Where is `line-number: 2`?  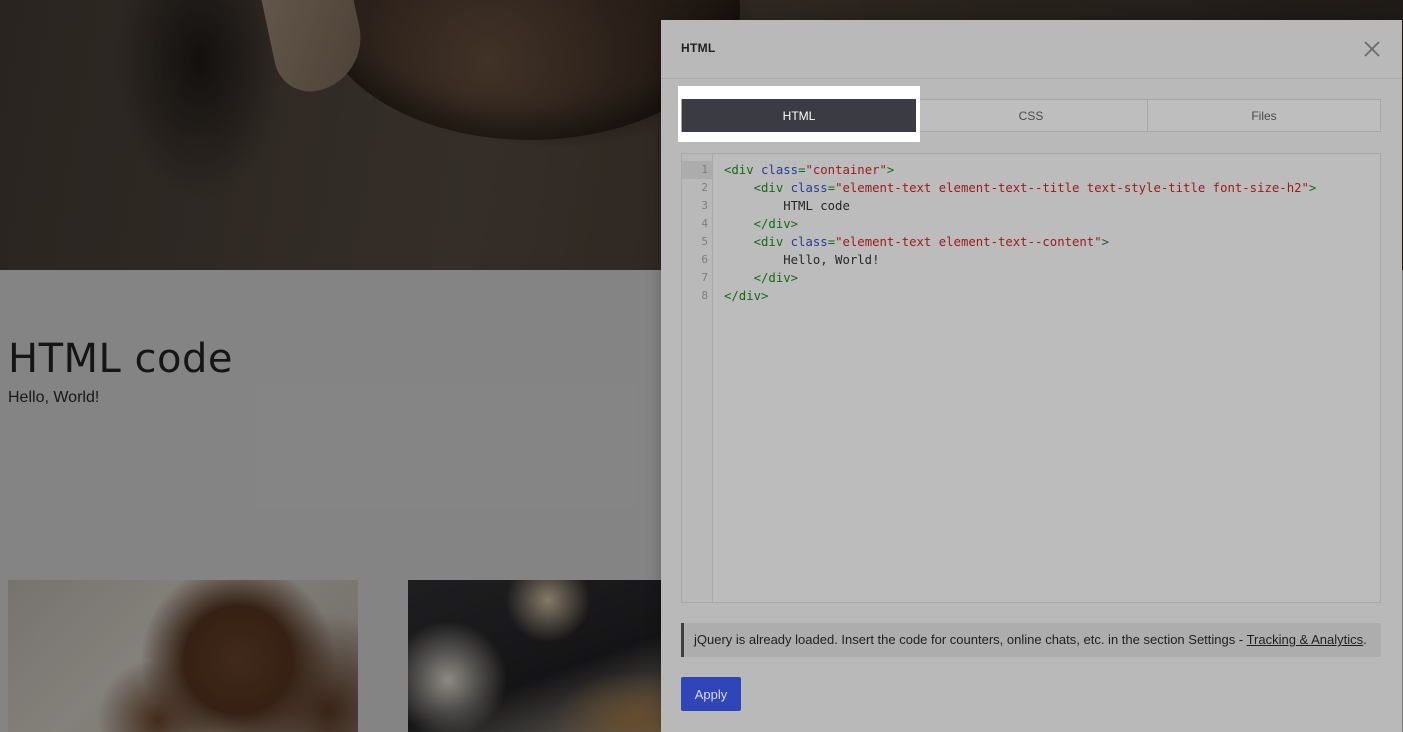
line-number: 2 is located at coordinates (704, 187).